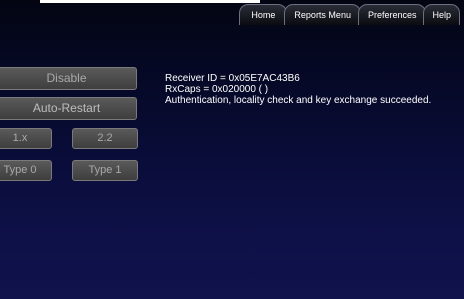 The image size is (464, 299). I want to click on receiver-id-text: Receiver ID = 0x05E7AC43B6, so click(232, 78).